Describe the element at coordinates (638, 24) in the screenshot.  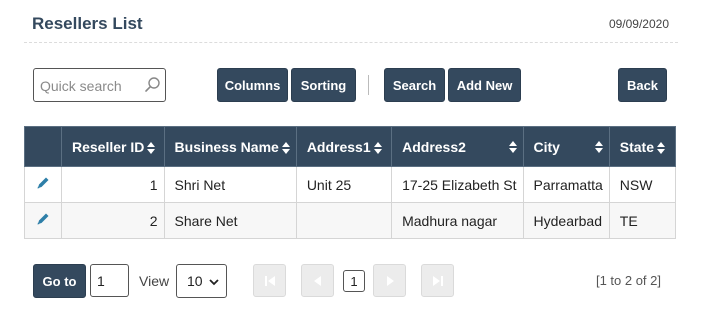
I see `date-label: 09/09/2020` at that location.